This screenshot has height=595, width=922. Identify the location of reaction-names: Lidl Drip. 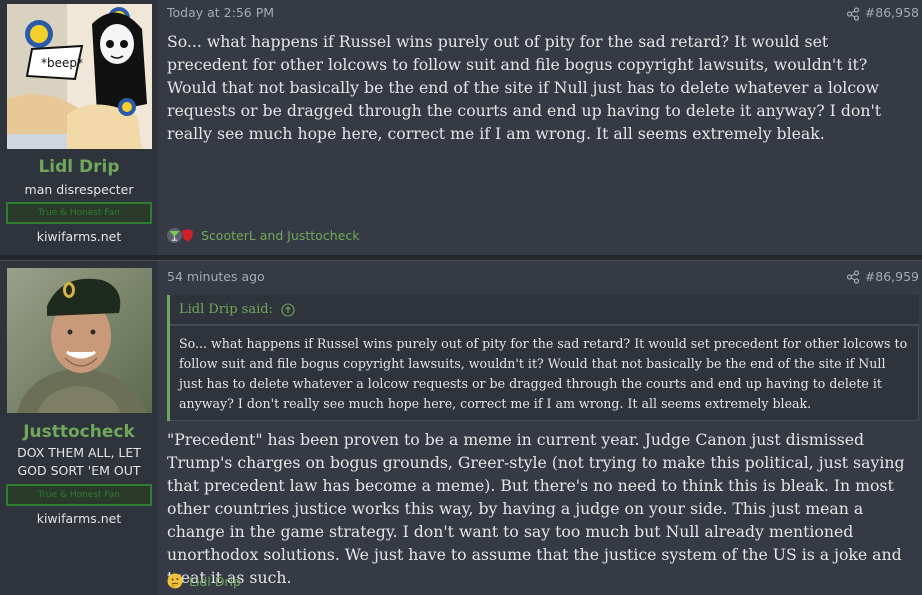
(215, 581).